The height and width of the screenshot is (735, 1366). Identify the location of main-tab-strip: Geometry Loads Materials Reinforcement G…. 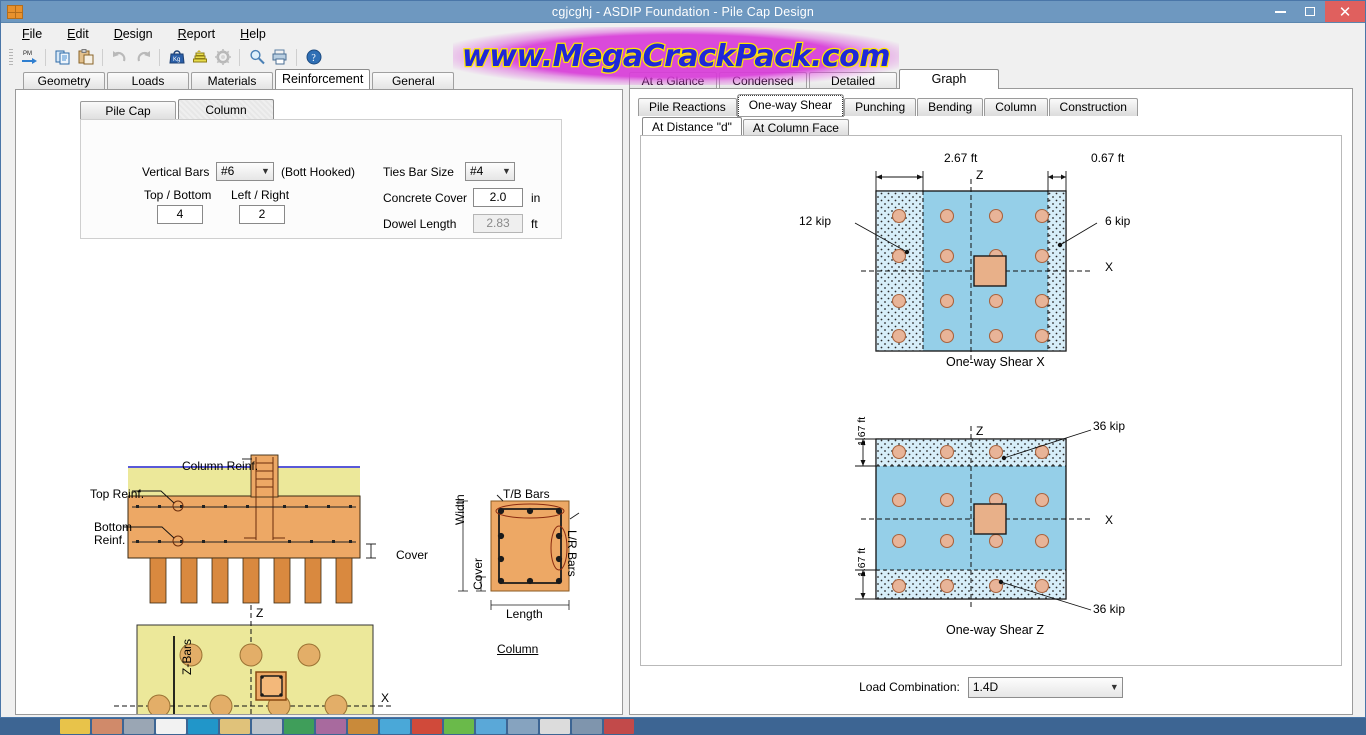
(683, 79).